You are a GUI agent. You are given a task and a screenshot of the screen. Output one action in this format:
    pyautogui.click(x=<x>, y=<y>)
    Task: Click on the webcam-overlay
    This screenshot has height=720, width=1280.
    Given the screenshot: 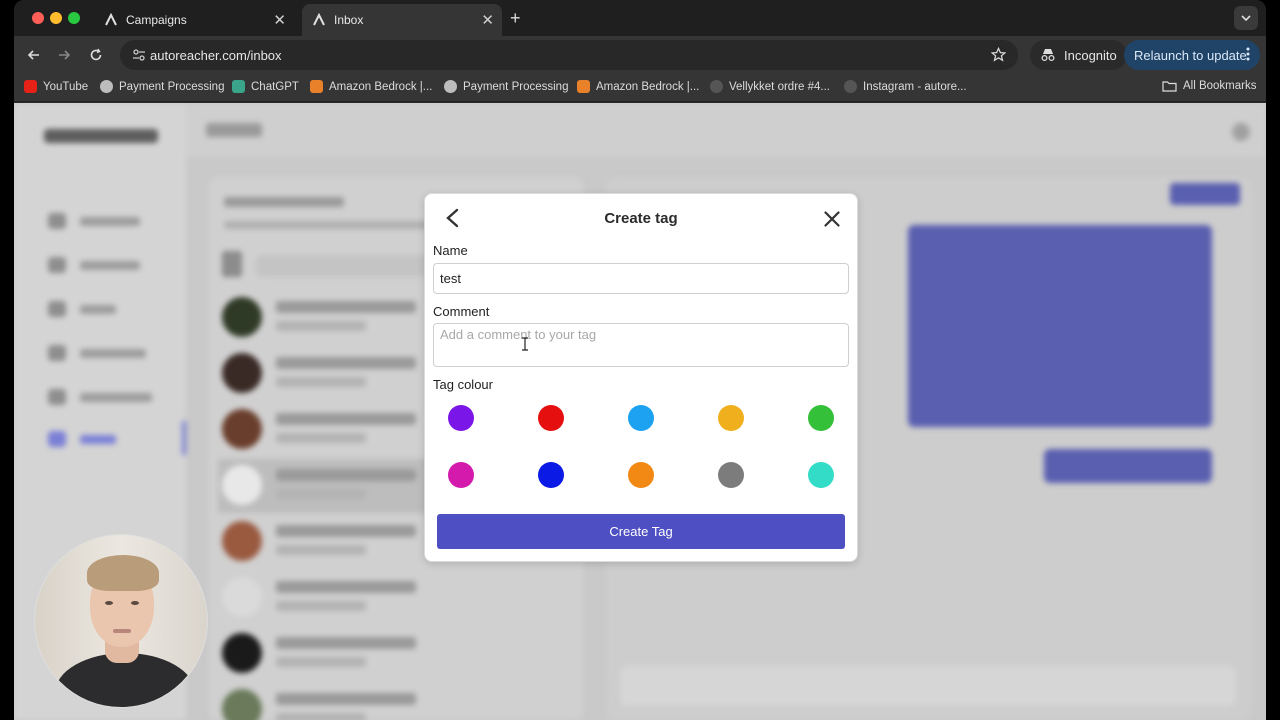 What is the action you would take?
    pyautogui.click(x=121, y=621)
    